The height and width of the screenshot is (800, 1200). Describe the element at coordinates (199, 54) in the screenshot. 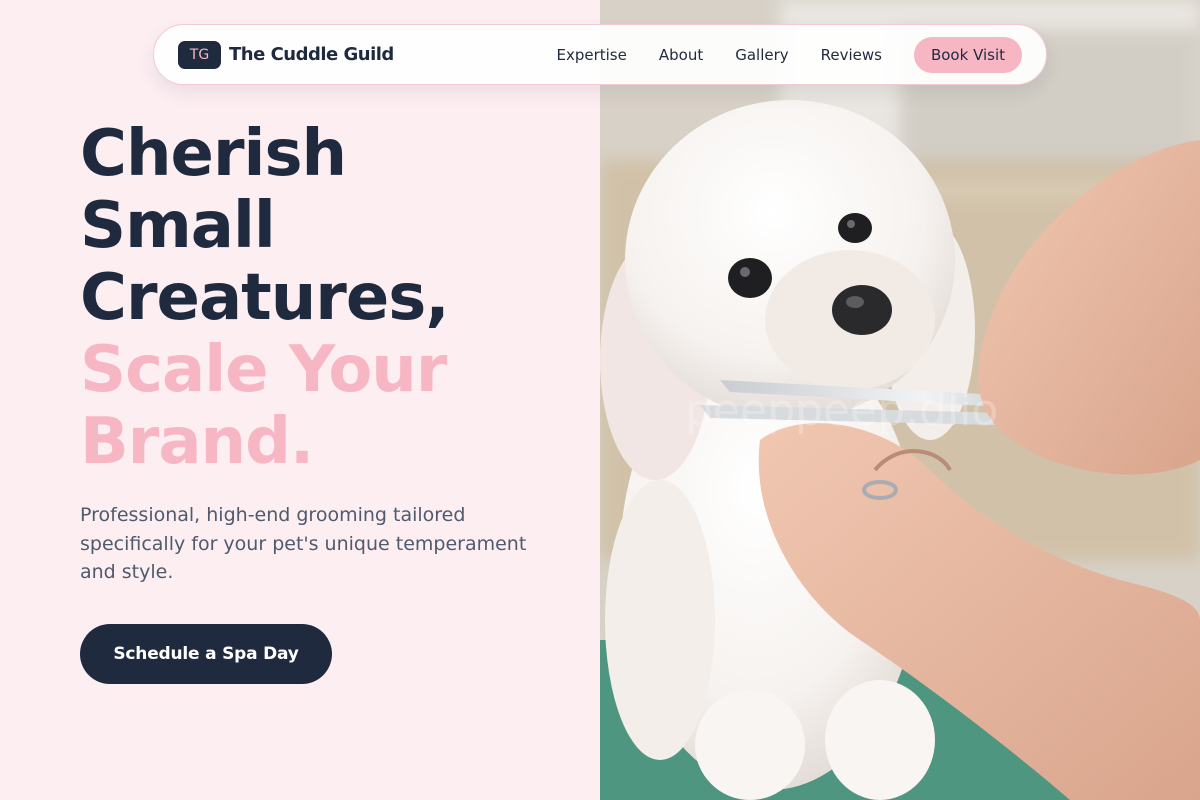

I see `brand-badge-icon: TG` at that location.